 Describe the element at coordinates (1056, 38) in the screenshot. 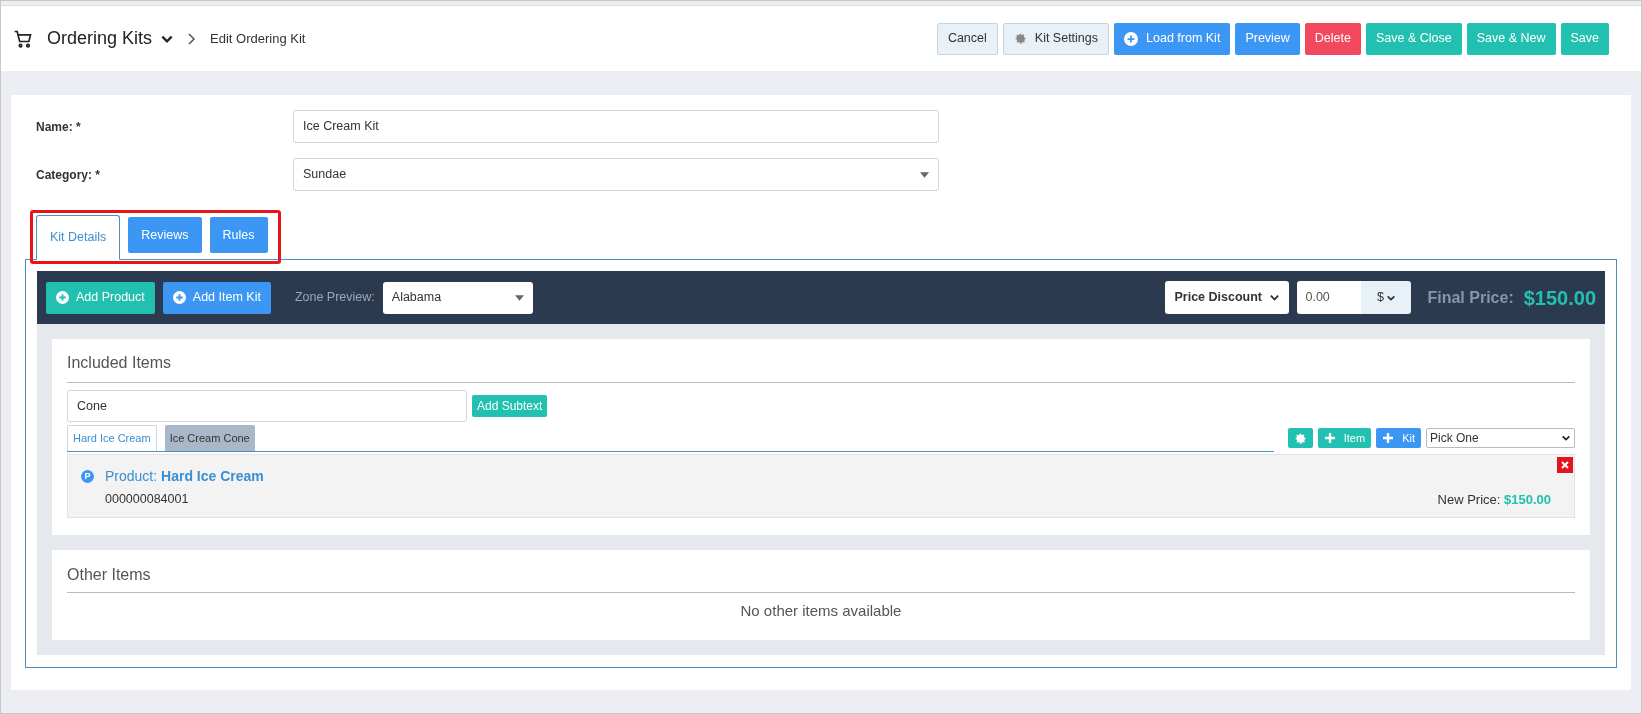

I see `toolbar-button: Kit Settings` at that location.